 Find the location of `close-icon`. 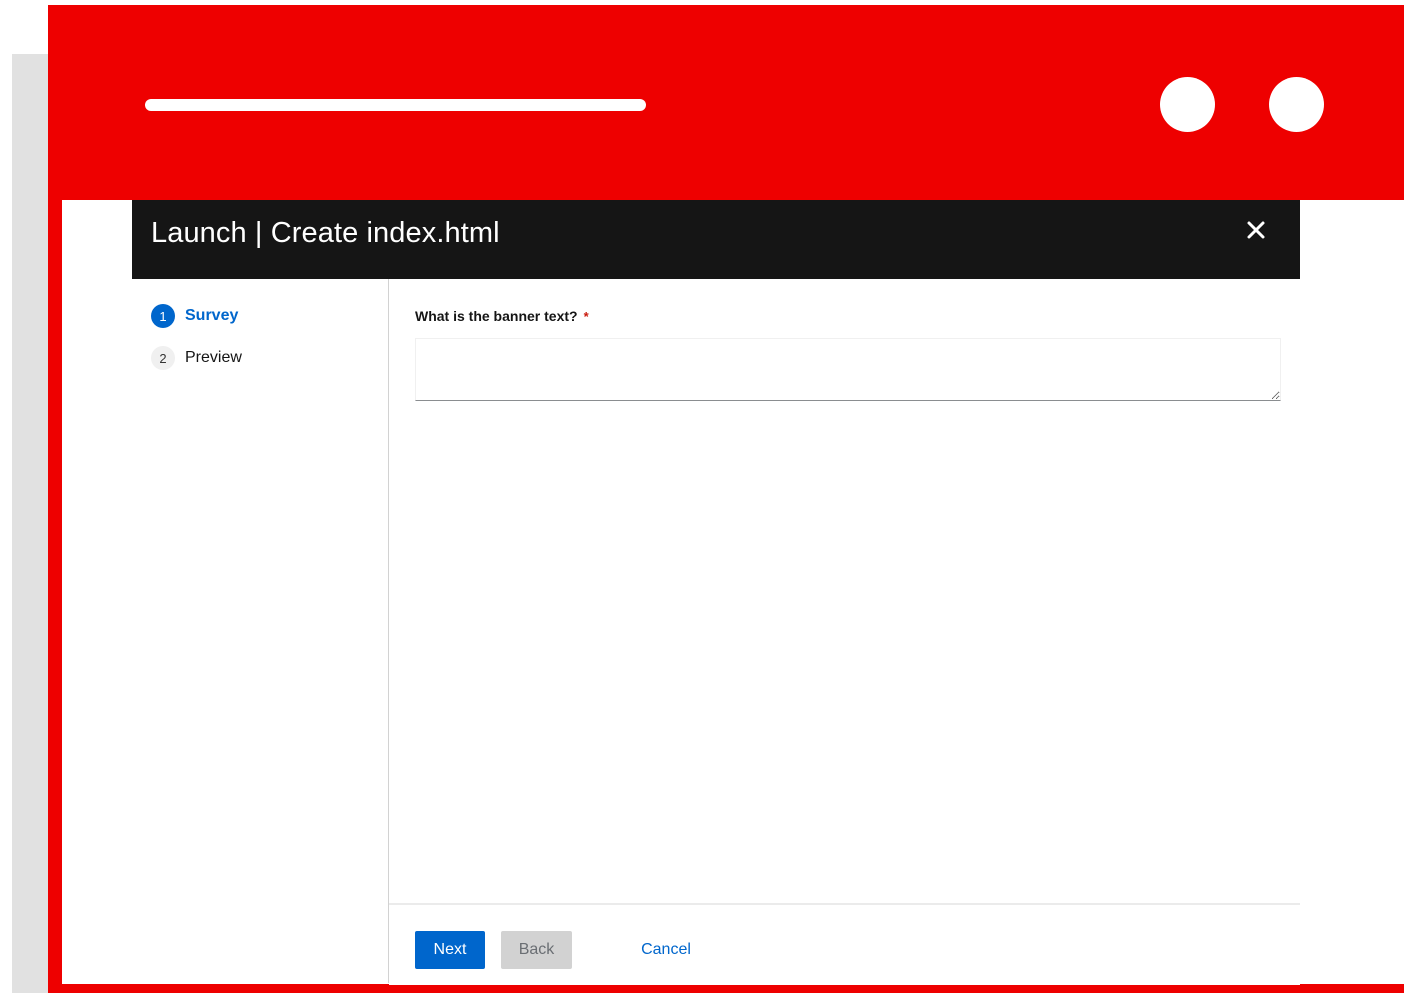

close-icon is located at coordinates (1256, 230).